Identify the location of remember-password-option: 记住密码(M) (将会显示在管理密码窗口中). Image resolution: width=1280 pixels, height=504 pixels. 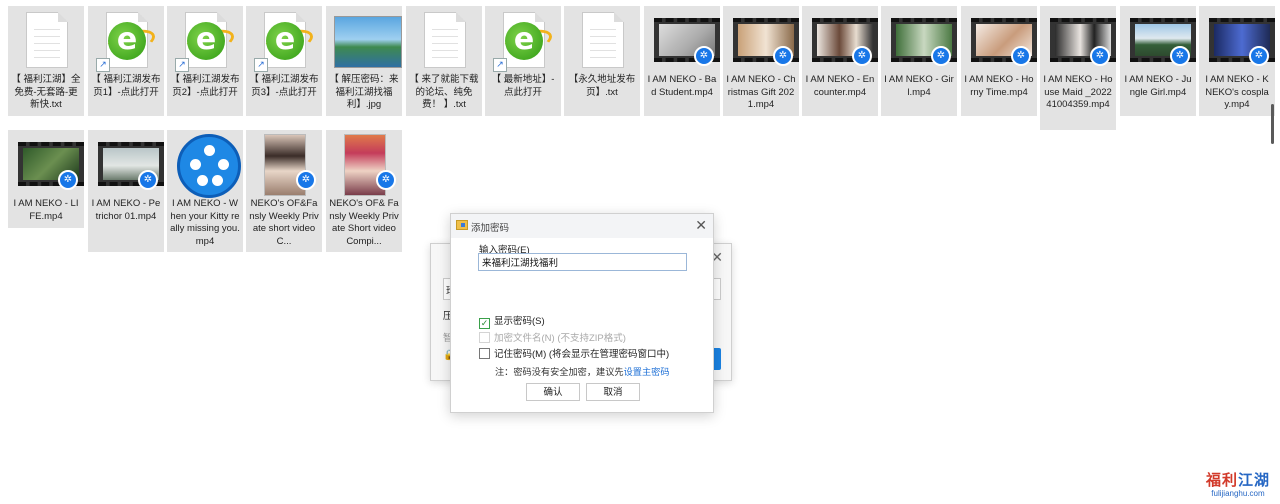
(574, 353).